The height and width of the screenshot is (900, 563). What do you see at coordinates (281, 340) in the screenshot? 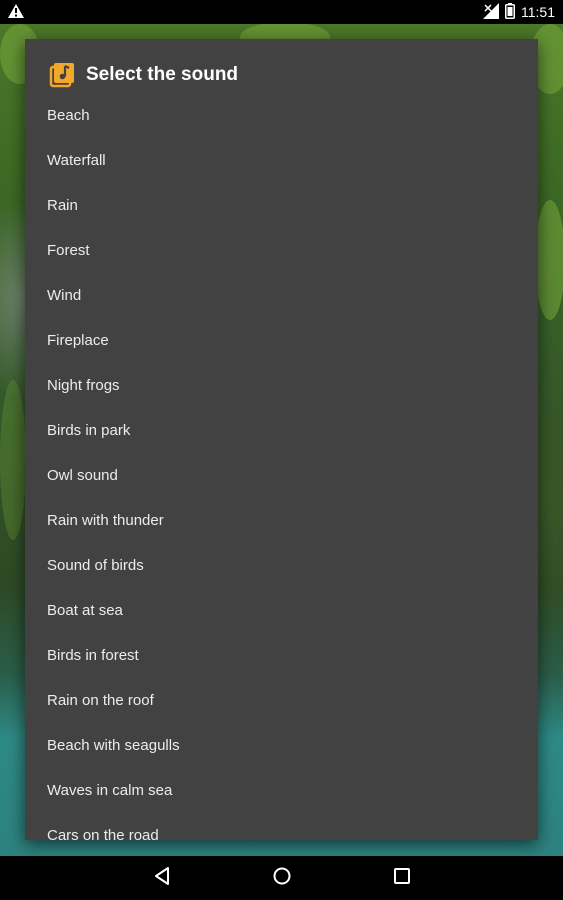
I see `sound-item-fireplace: Fireplace` at bounding box center [281, 340].